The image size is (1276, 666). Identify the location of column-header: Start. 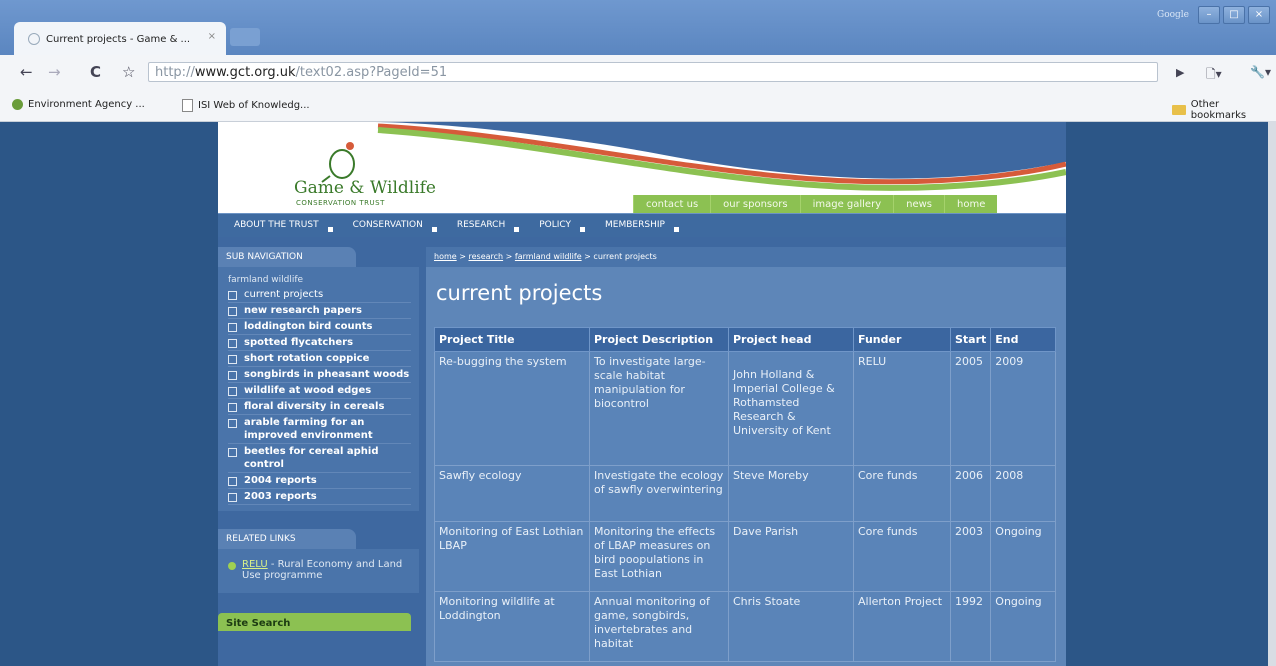
(970, 339).